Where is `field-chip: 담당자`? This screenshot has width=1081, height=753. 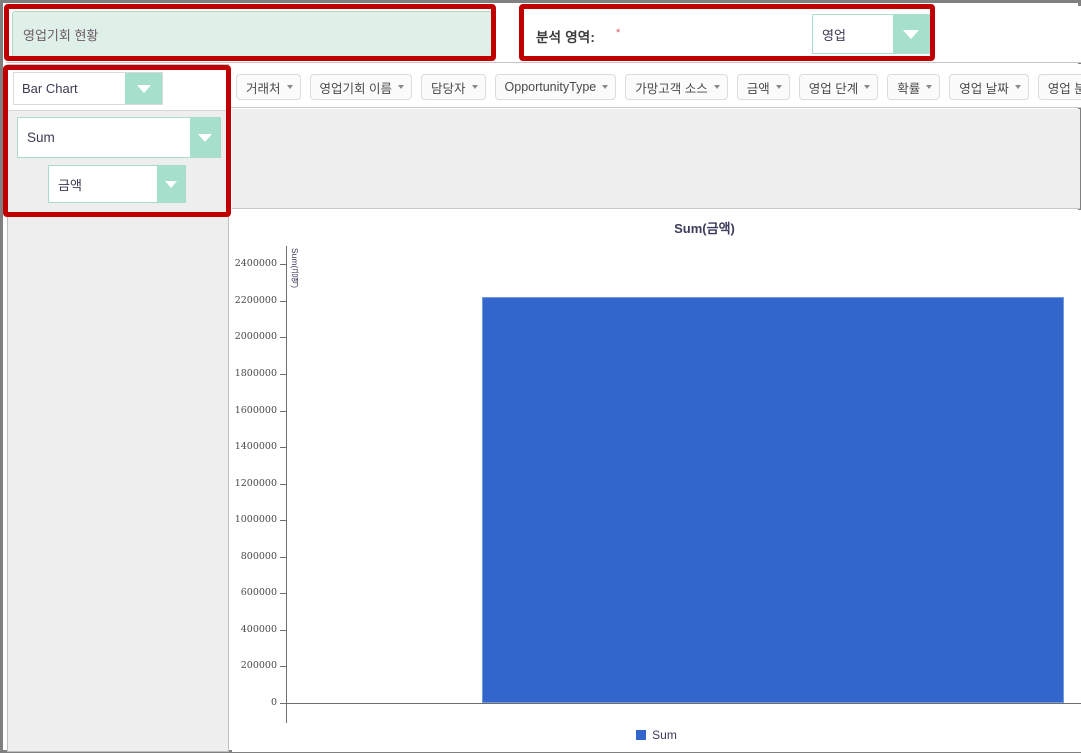
field-chip: 담당자 is located at coordinates (453, 87).